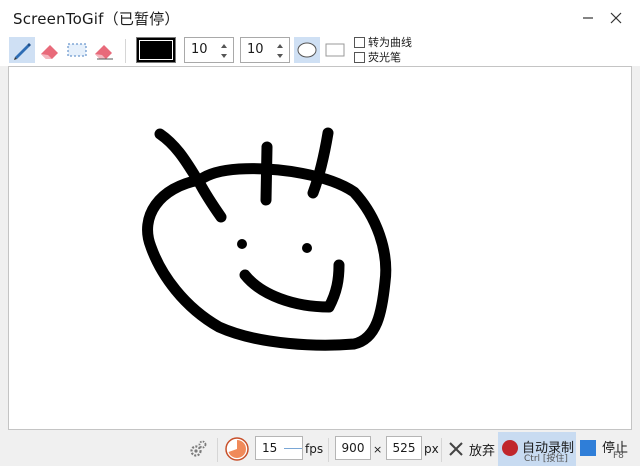 This screenshot has width=640, height=466. I want to click on discard-button: 放弃, so click(471, 449).